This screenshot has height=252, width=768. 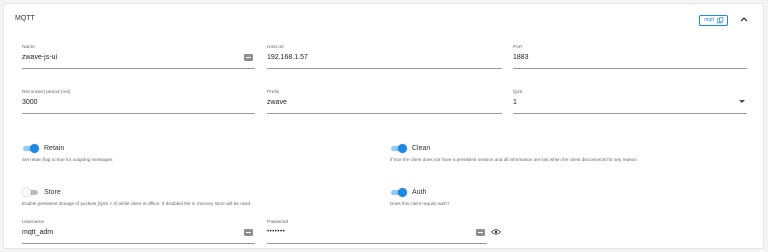 What do you see at coordinates (41, 192) in the screenshot?
I see `store-toggle: Store` at bounding box center [41, 192].